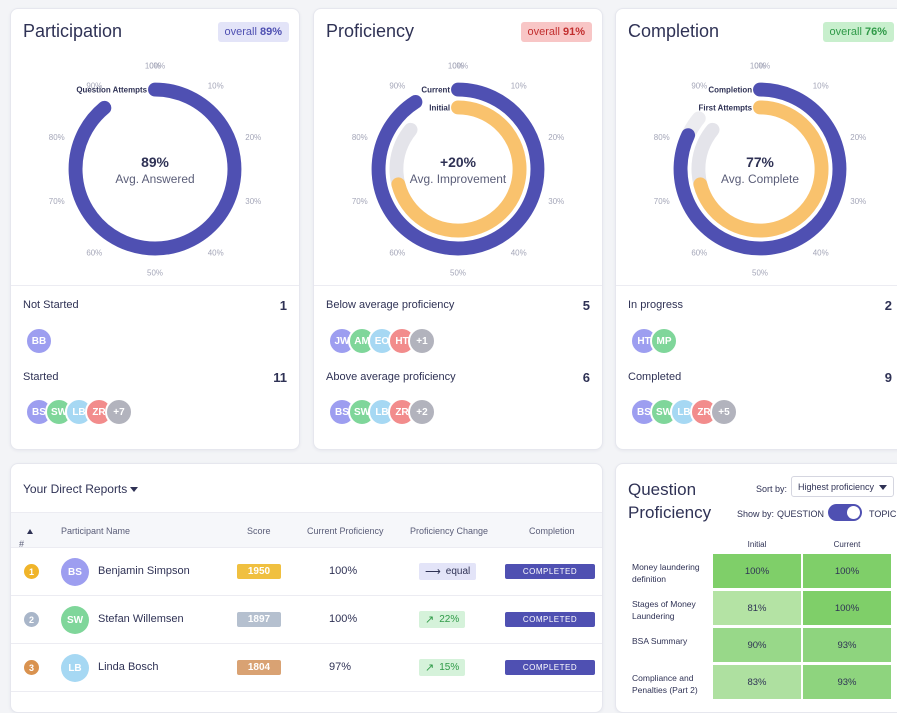  I want to click on initial-proficiency-cell: 90%, so click(757, 645).